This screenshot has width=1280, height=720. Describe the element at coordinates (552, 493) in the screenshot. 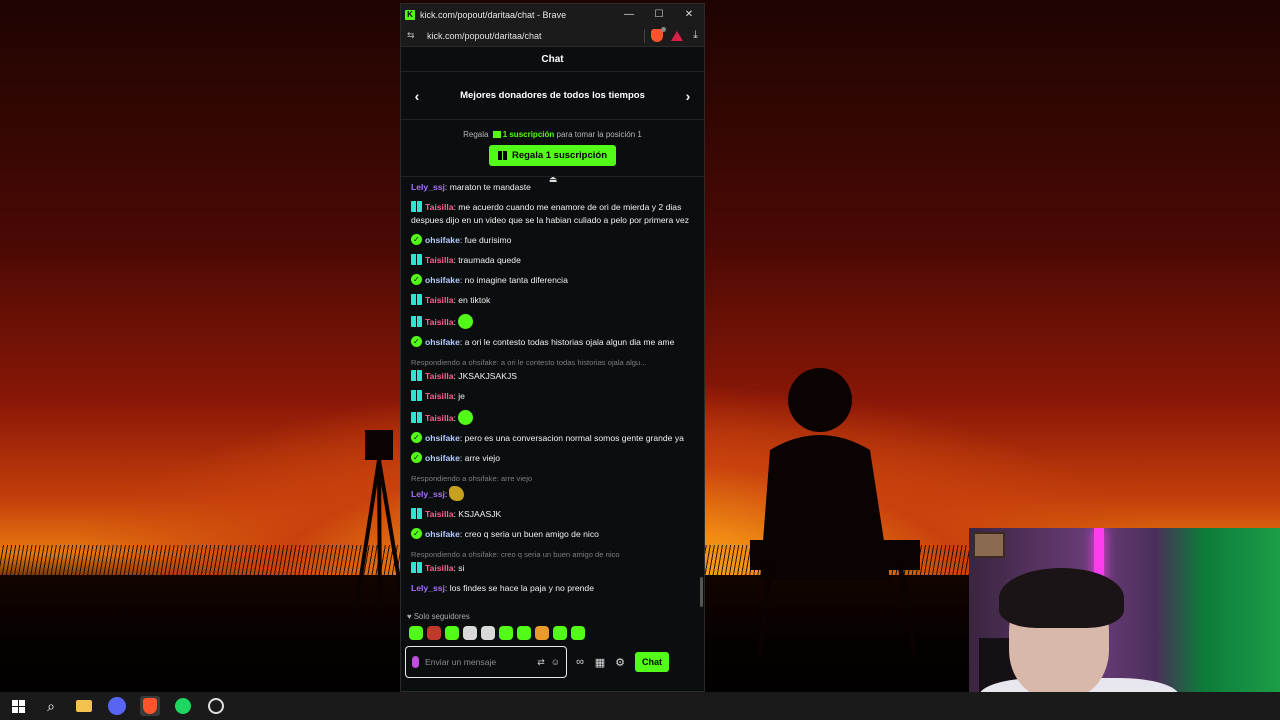

I see `message-line: Lely_ssj:` at that location.